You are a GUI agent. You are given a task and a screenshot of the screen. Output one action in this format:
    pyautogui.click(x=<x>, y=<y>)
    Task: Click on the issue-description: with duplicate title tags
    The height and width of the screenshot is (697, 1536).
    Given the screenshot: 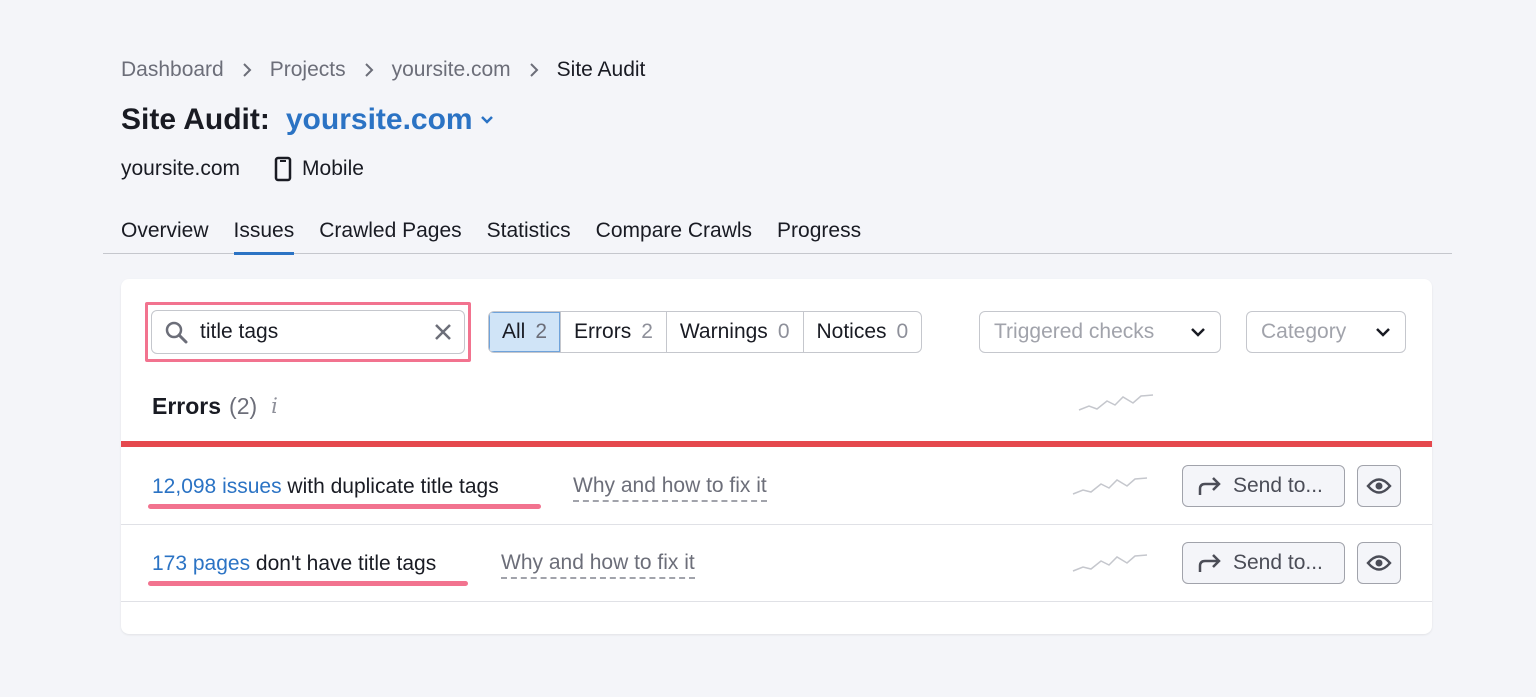 What is the action you would take?
    pyautogui.click(x=390, y=486)
    